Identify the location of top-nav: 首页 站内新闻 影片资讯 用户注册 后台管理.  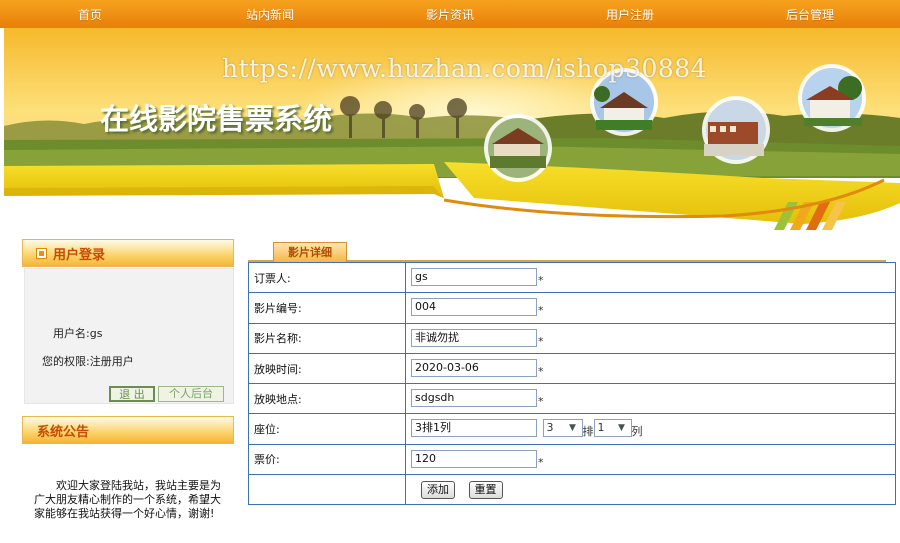
(450, 14).